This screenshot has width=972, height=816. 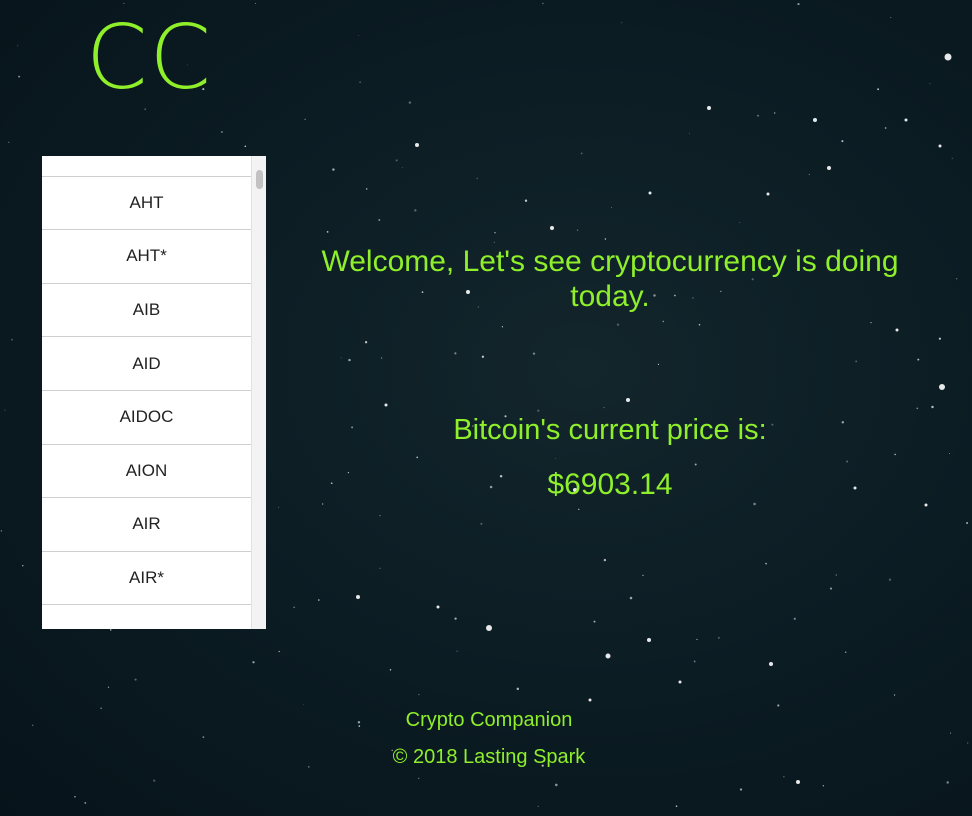 What do you see at coordinates (146, 203) in the screenshot?
I see `list-item: AHT` at bounding box center [146, 203].